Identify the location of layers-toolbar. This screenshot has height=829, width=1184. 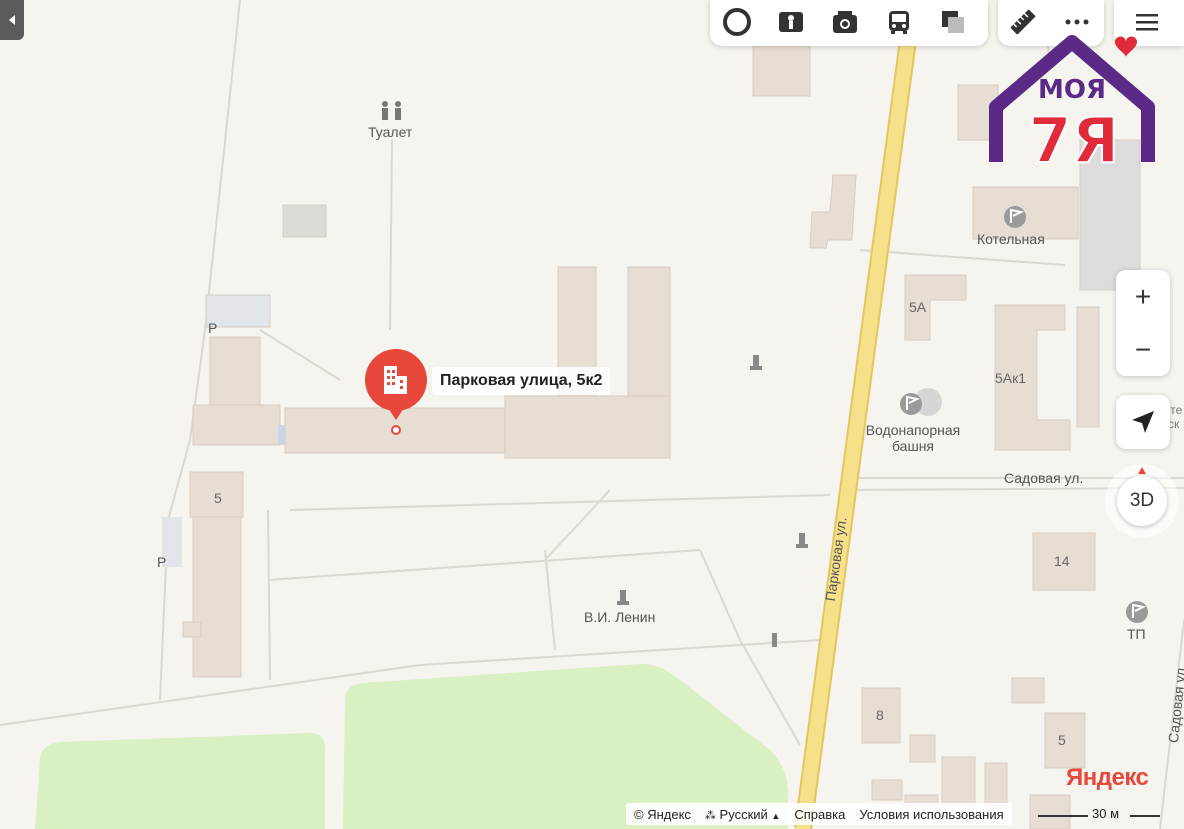
(849, 23).